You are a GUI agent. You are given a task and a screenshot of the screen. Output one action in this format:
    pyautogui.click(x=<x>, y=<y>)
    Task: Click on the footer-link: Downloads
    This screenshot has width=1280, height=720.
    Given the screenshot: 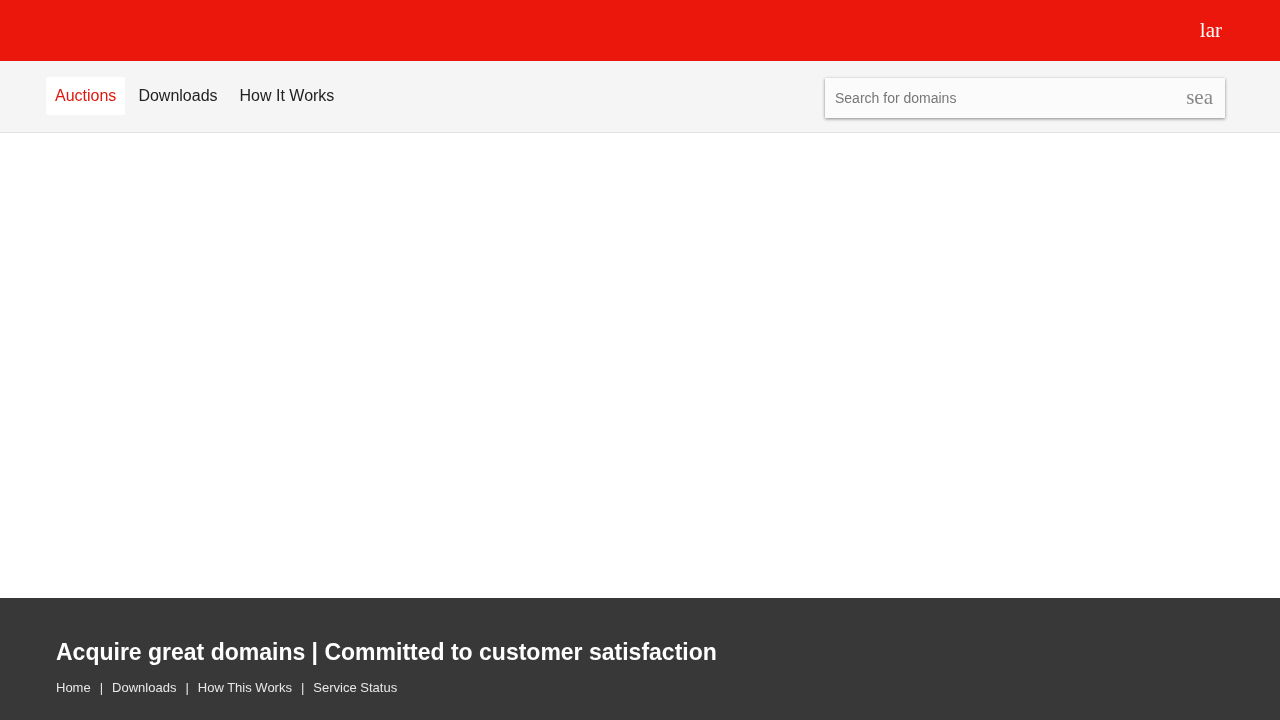 What is the action you would take?
    pyautogui.click(x=144, y=688)
    